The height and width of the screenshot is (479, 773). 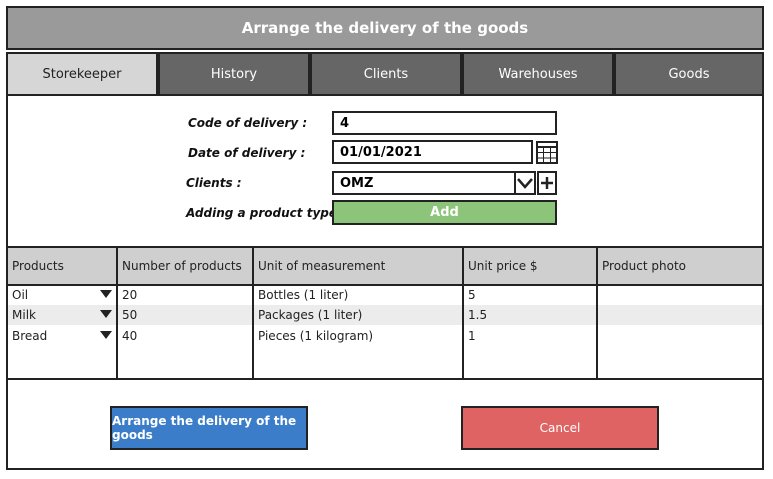 What do you see at coordinates (130, 295) in the screenshot?
I see `cell-number: 20` at bounding box center [130, 295].